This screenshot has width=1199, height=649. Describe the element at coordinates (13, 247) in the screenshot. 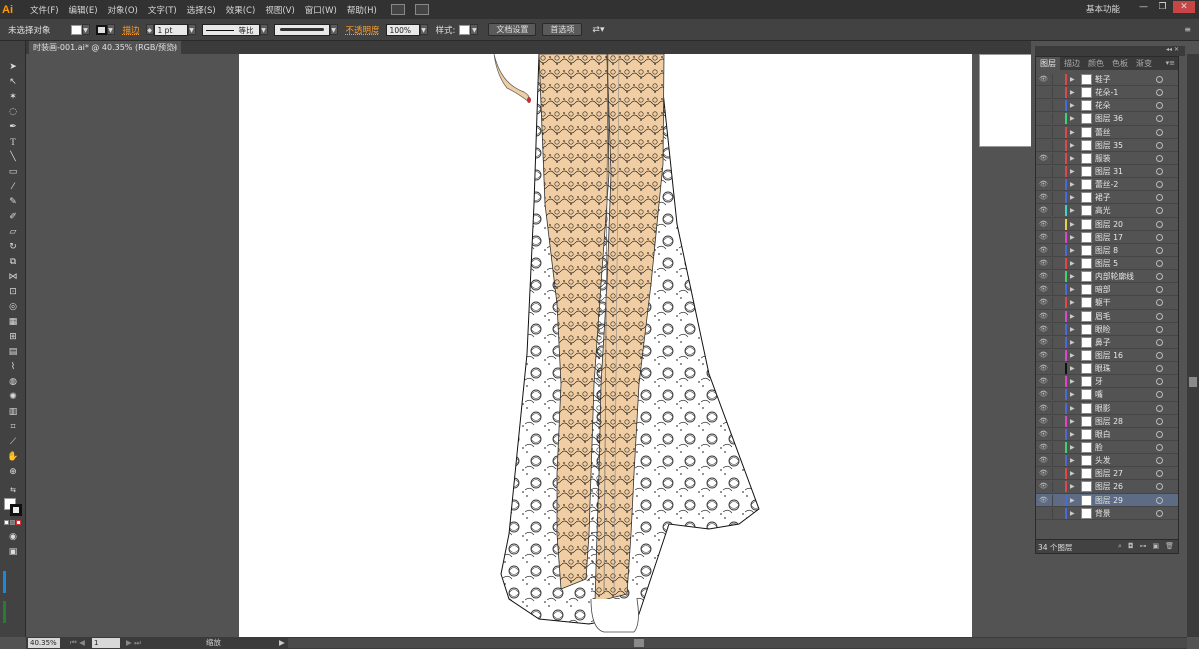

I see `rotate-tool-icon: ↻` at that location.